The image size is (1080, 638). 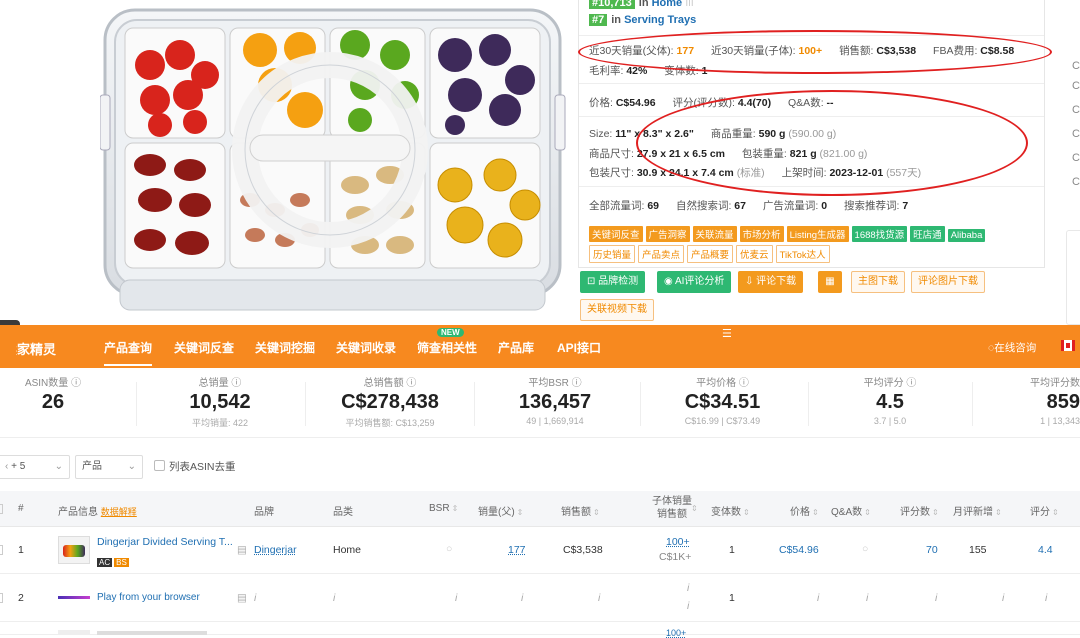 I want to click on tool-tag: 广告洞察, so click(x=667, y=234).